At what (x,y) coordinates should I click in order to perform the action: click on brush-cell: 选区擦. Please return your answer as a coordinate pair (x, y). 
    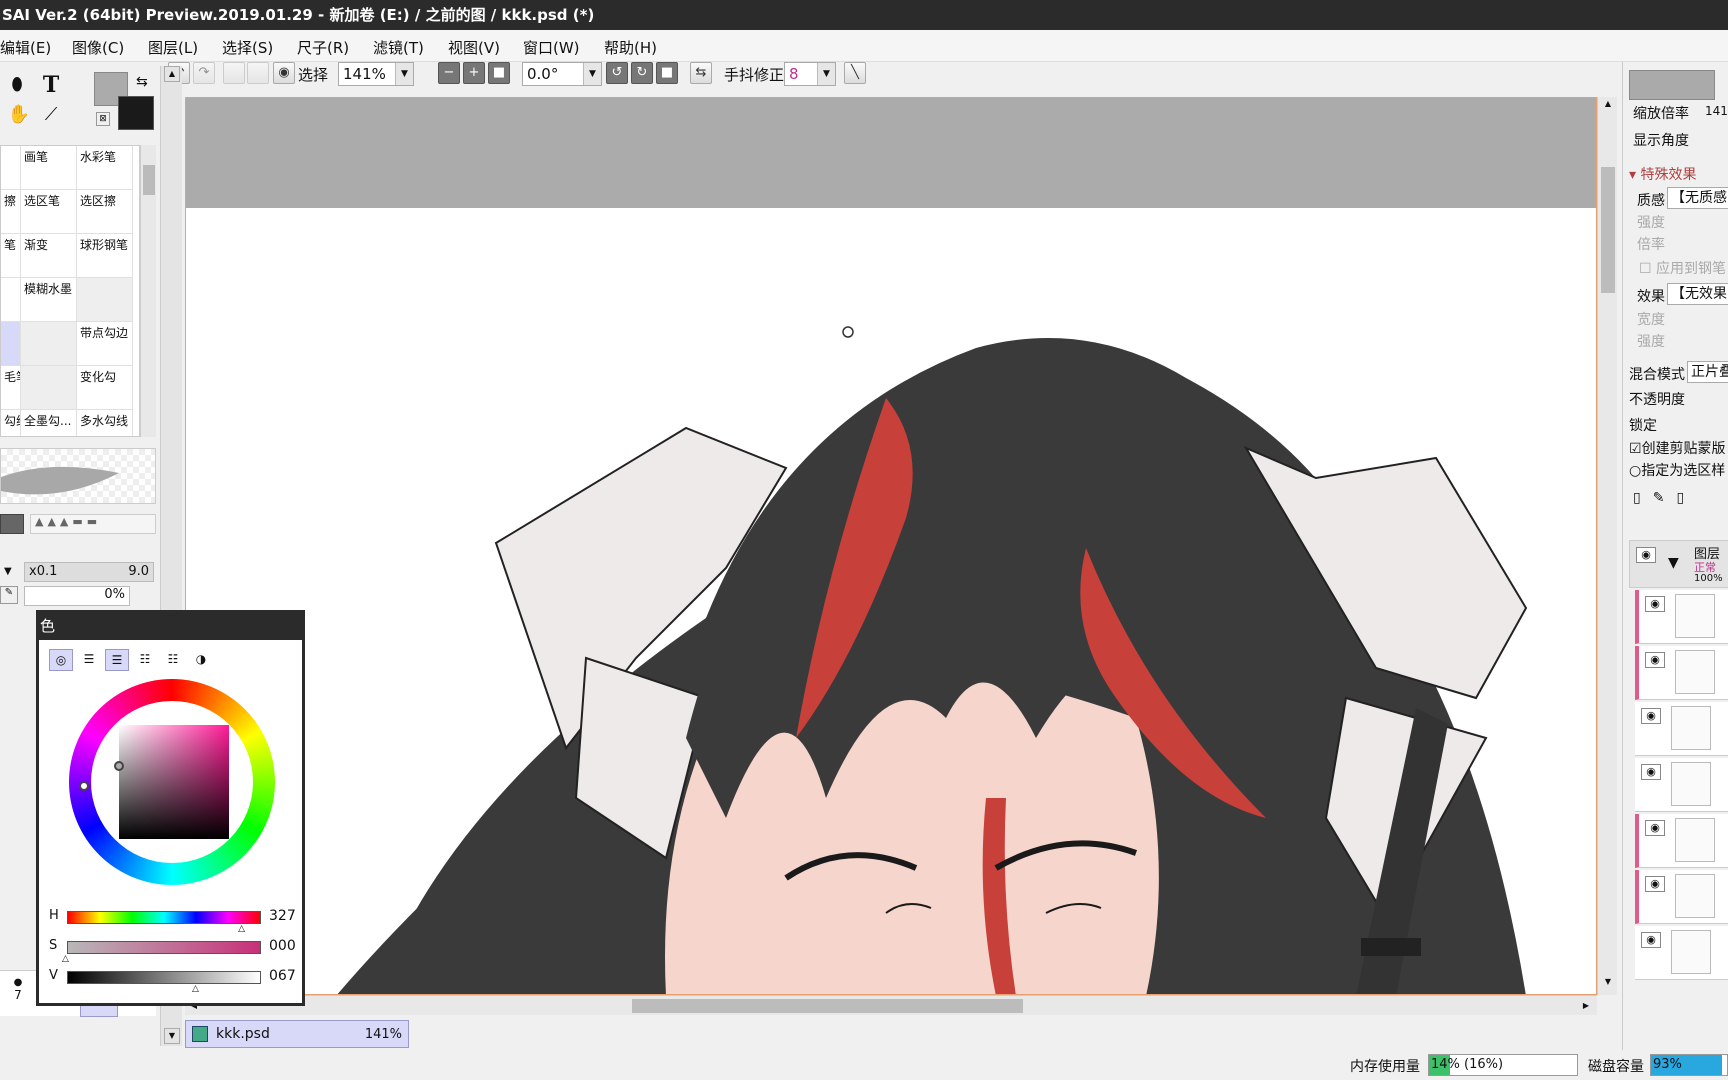
    Looking at the image, I should click on (105, 212).